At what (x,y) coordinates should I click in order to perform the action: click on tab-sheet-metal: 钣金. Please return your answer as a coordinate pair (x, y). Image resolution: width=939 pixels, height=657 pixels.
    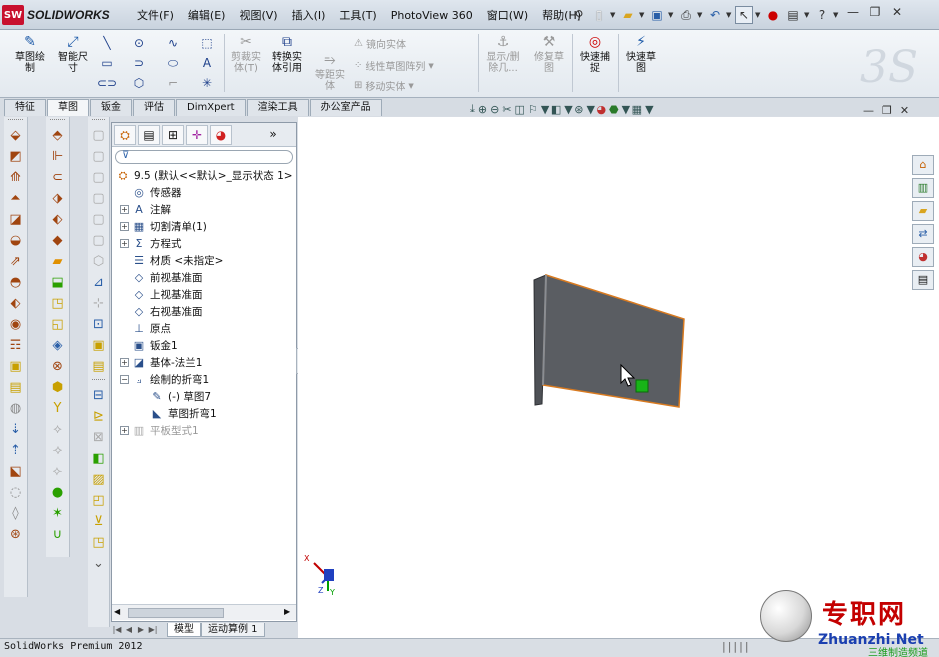
    Looking at the image, I should click on (111, 107).